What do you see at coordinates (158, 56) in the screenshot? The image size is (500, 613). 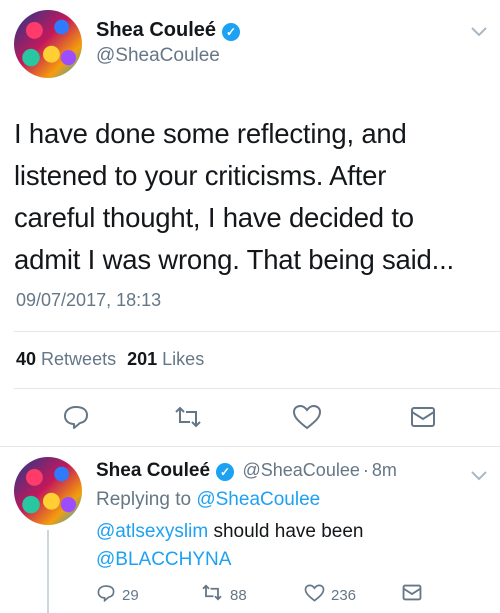 I see `handle: @SheaCoulee` at bounding box center [158, 56].